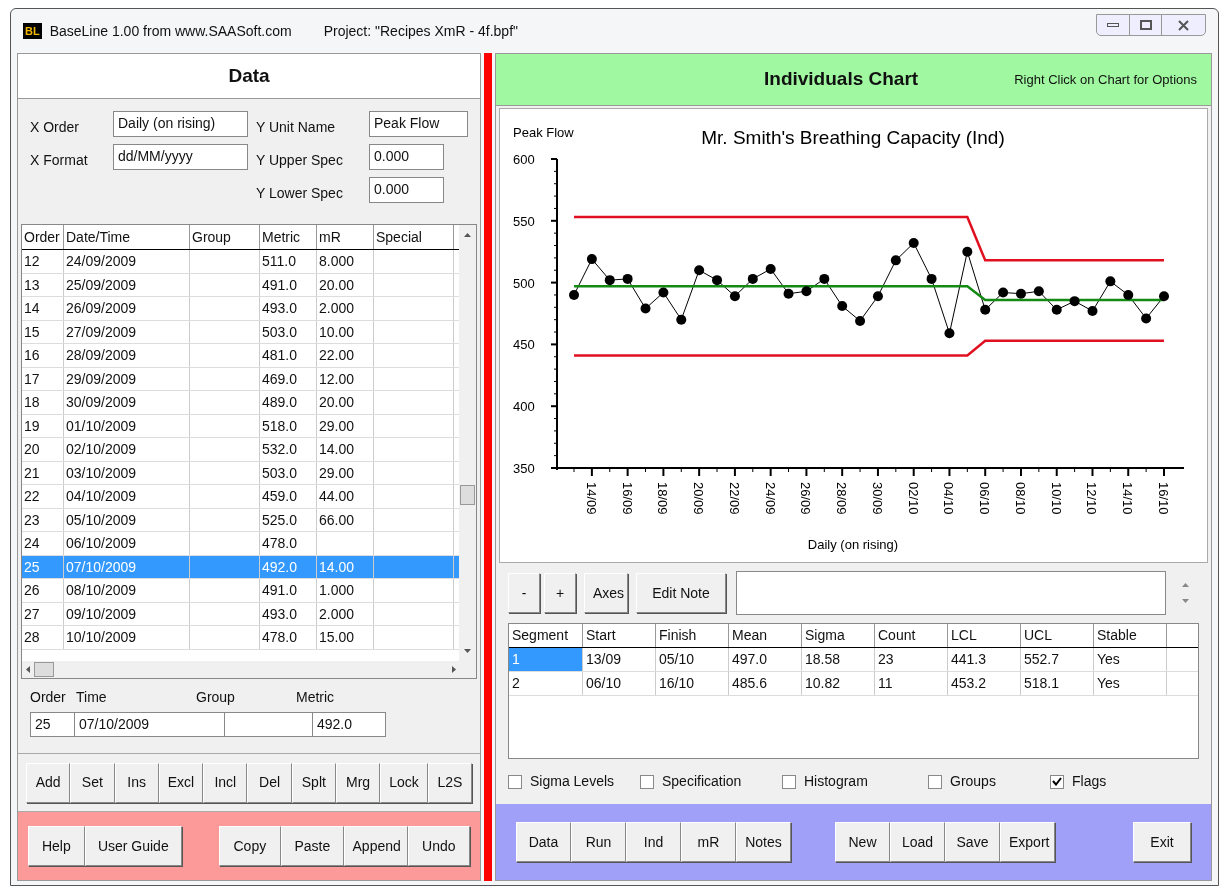  I want to click on button: Data, so click(543, 842).